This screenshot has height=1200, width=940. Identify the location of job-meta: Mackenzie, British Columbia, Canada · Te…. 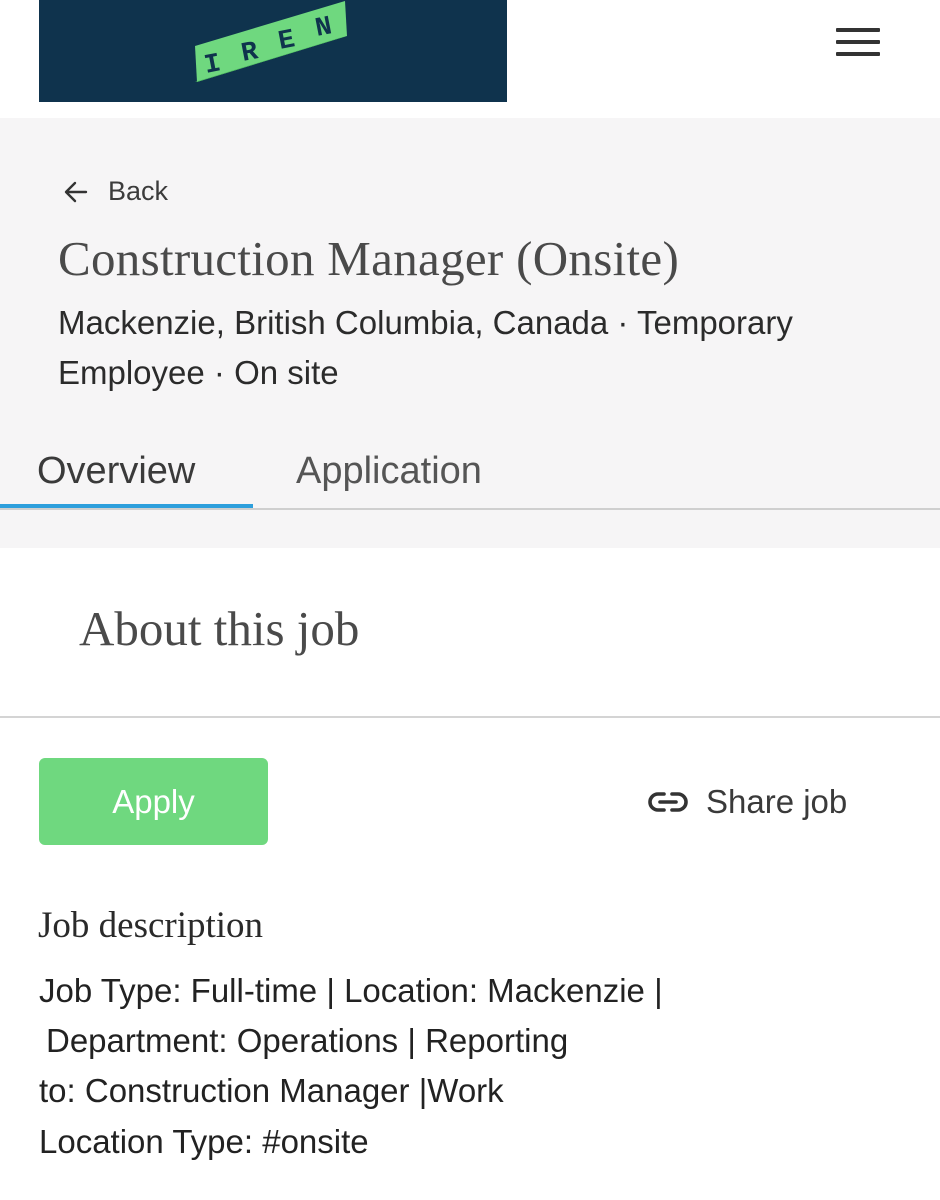
(425, 347).